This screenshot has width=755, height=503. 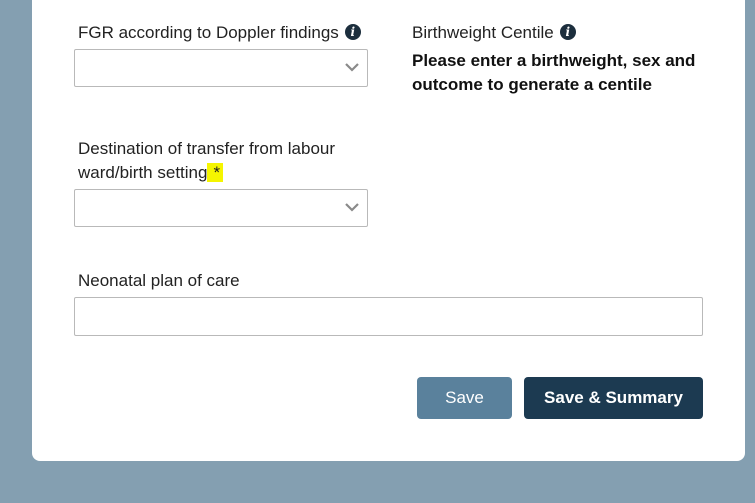 What do you see at coordinates (159, 280) in the screenshot?
I see `neonatal-plan-label: Neonatal plan of care` at bounding box center [159, 280].